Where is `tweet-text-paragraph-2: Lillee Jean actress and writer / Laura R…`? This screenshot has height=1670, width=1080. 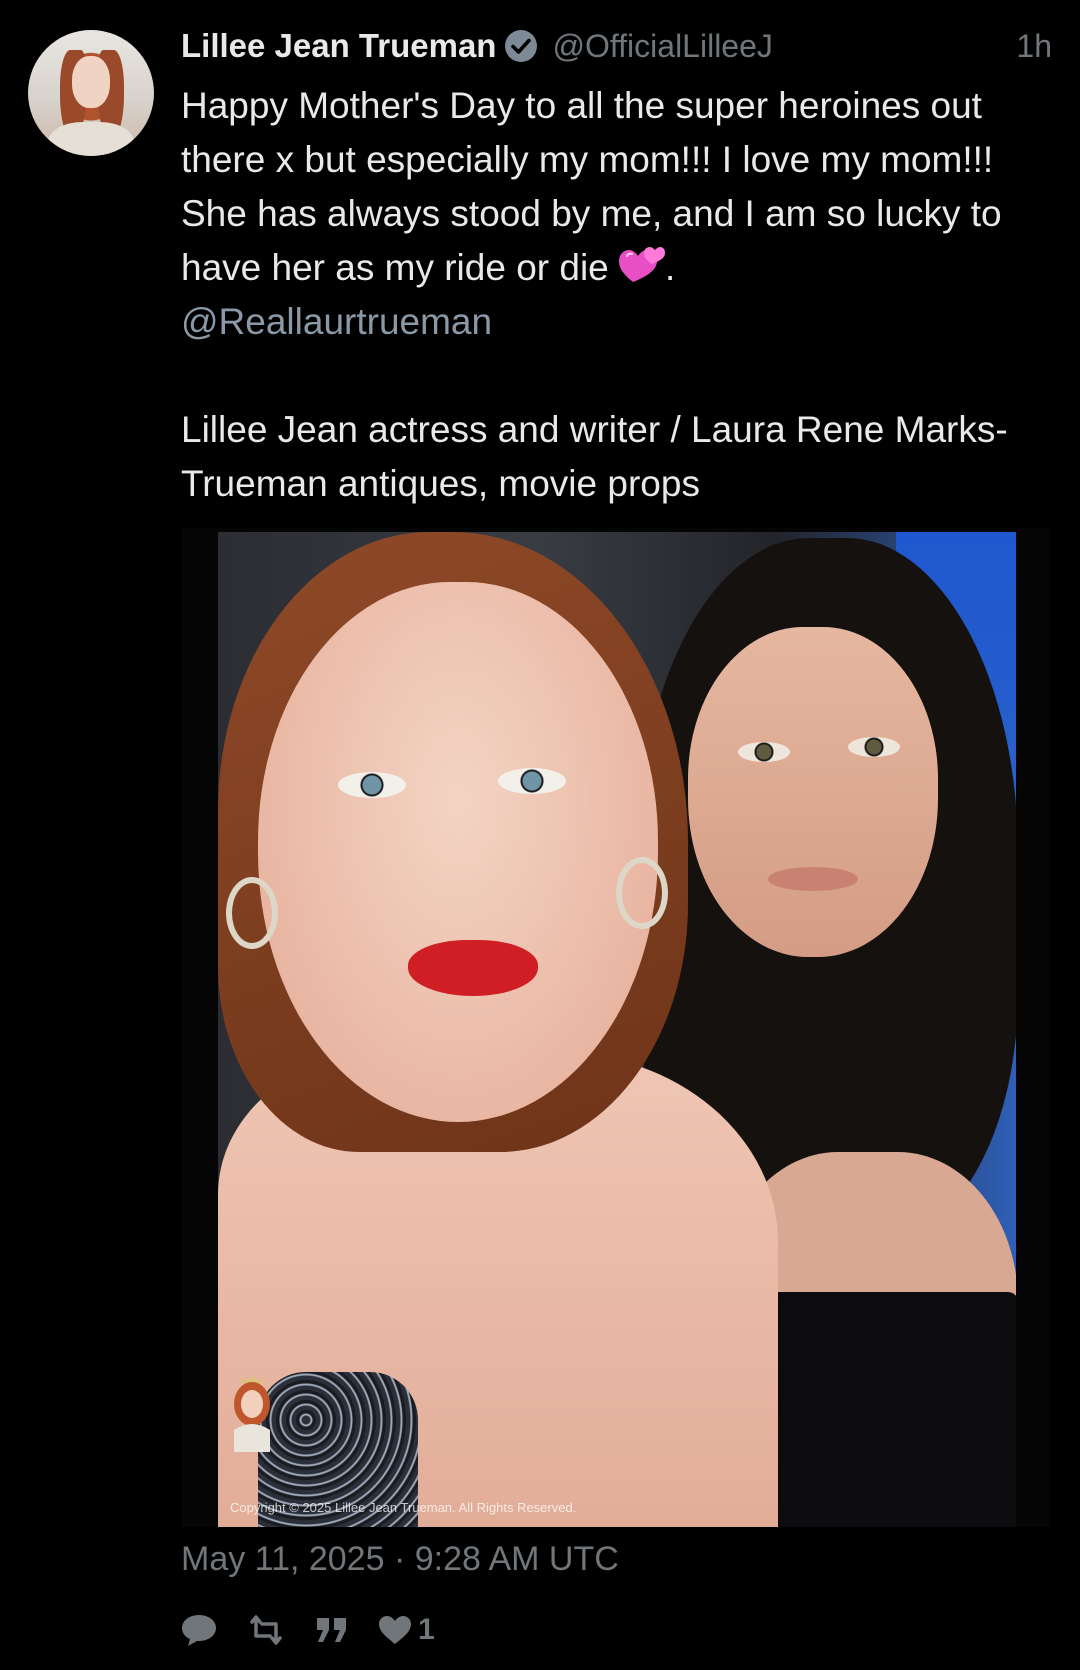 tweet-text-paragraph-2: Lillee Jean actress and writer / Laura R… is located at coordinates (594, 456).